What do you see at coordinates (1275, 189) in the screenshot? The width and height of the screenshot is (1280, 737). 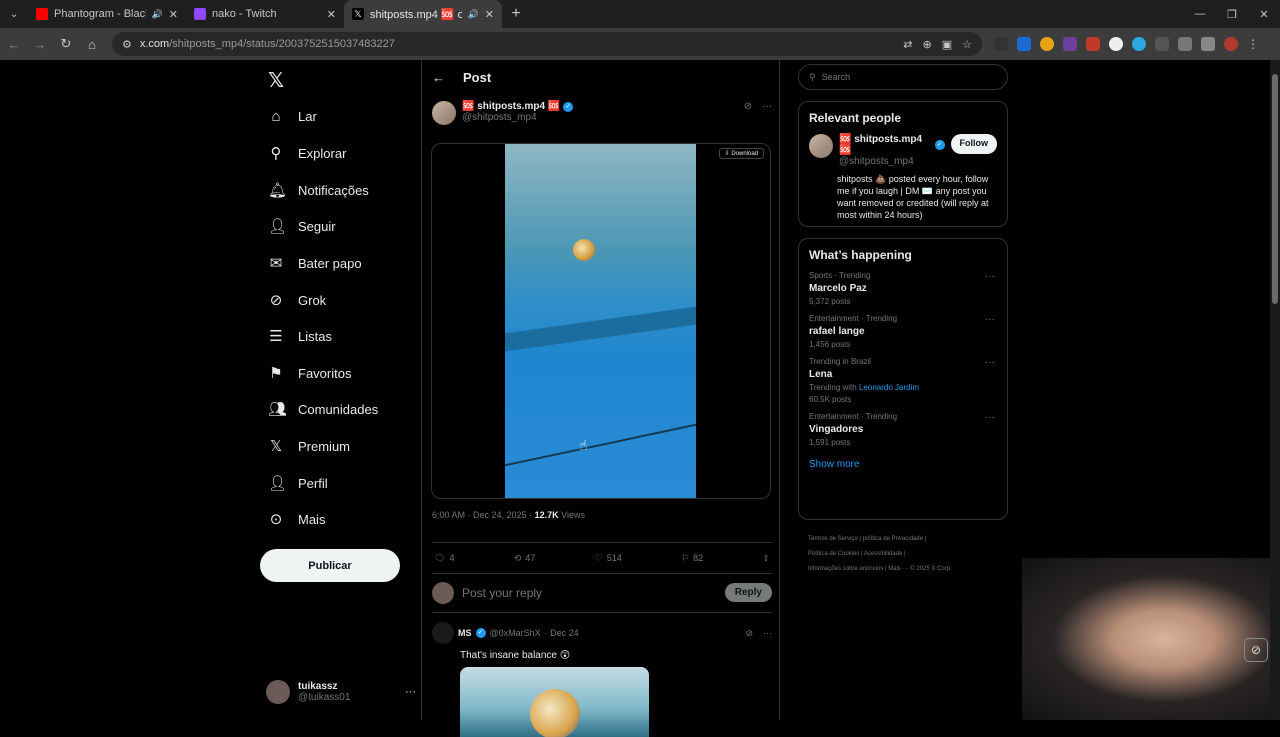 I see `scrollbar-thumb` at bounding box center [1275, 189].